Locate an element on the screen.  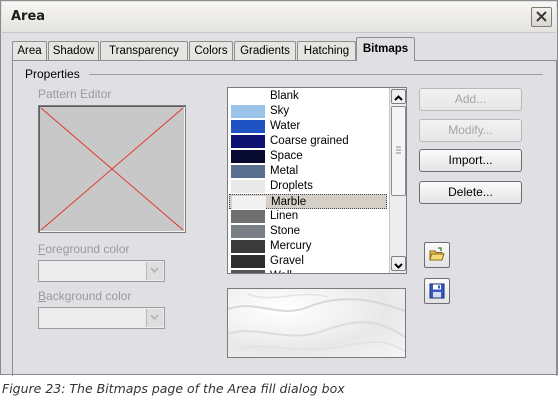
foreground-color-select is located at coordinates (101, 271).